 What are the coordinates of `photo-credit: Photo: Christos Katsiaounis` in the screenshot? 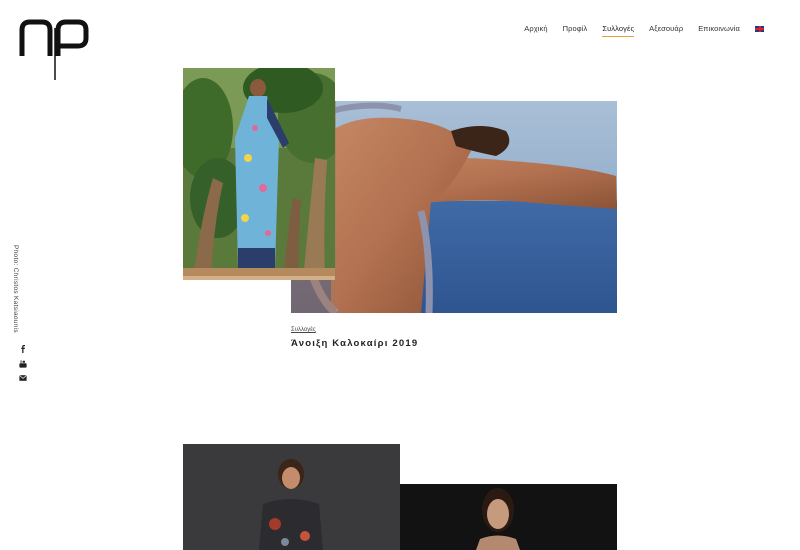 It's located at (15, 289).